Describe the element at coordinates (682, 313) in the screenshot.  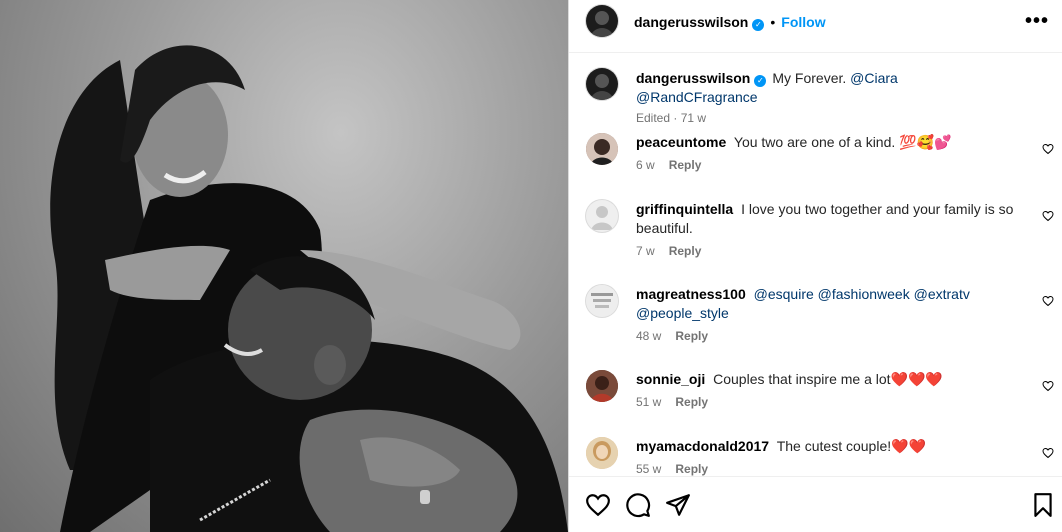
I see `mention-link: @people_style` at that location.